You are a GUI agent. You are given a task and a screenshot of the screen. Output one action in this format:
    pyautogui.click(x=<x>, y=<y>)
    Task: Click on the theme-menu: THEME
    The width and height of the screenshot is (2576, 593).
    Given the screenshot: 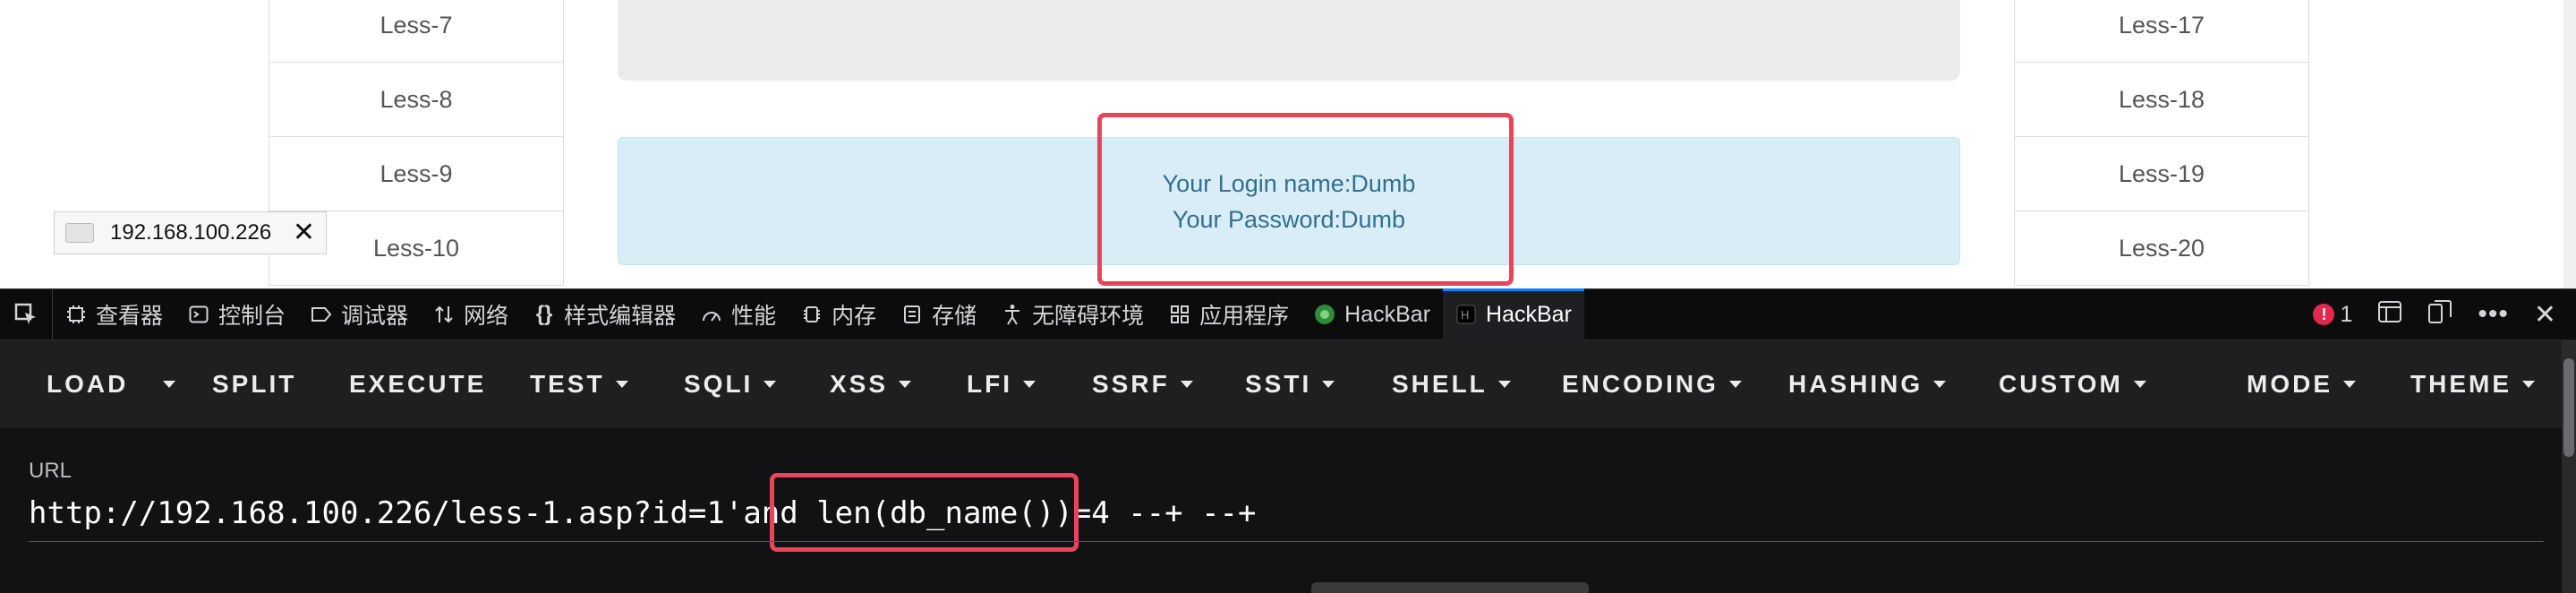 What is the action you would take?
    pyautogui.click(x=2472, y=384)
    